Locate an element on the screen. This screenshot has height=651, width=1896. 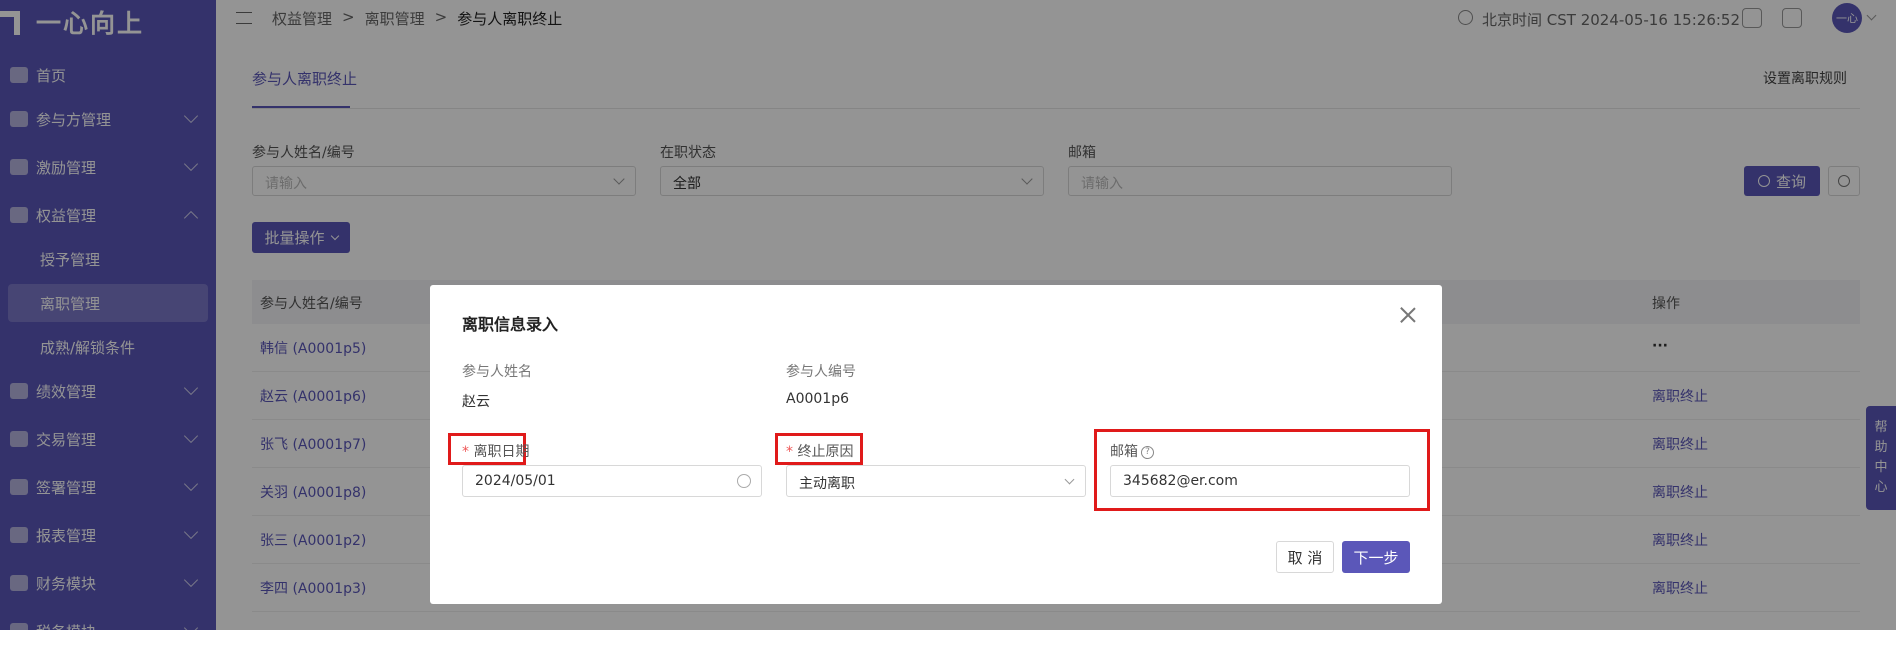
calendar-icon is located at coordinates (744, 481).